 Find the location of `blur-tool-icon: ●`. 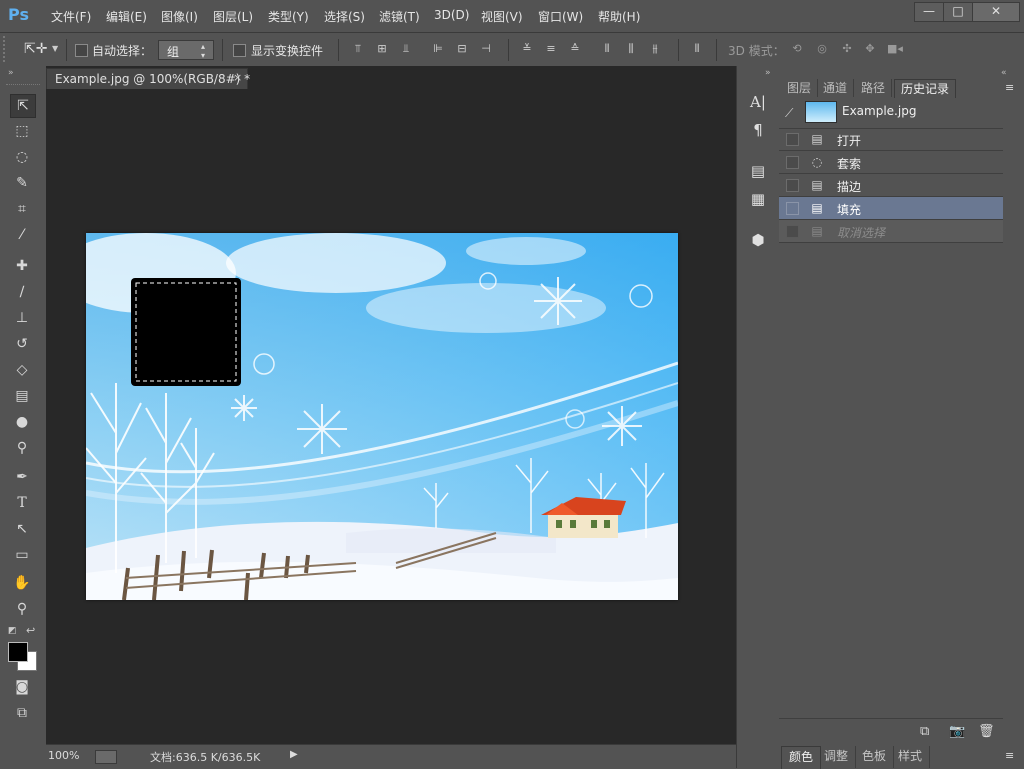

blur-tool-icon: ● is located at coordinates (22, 422).